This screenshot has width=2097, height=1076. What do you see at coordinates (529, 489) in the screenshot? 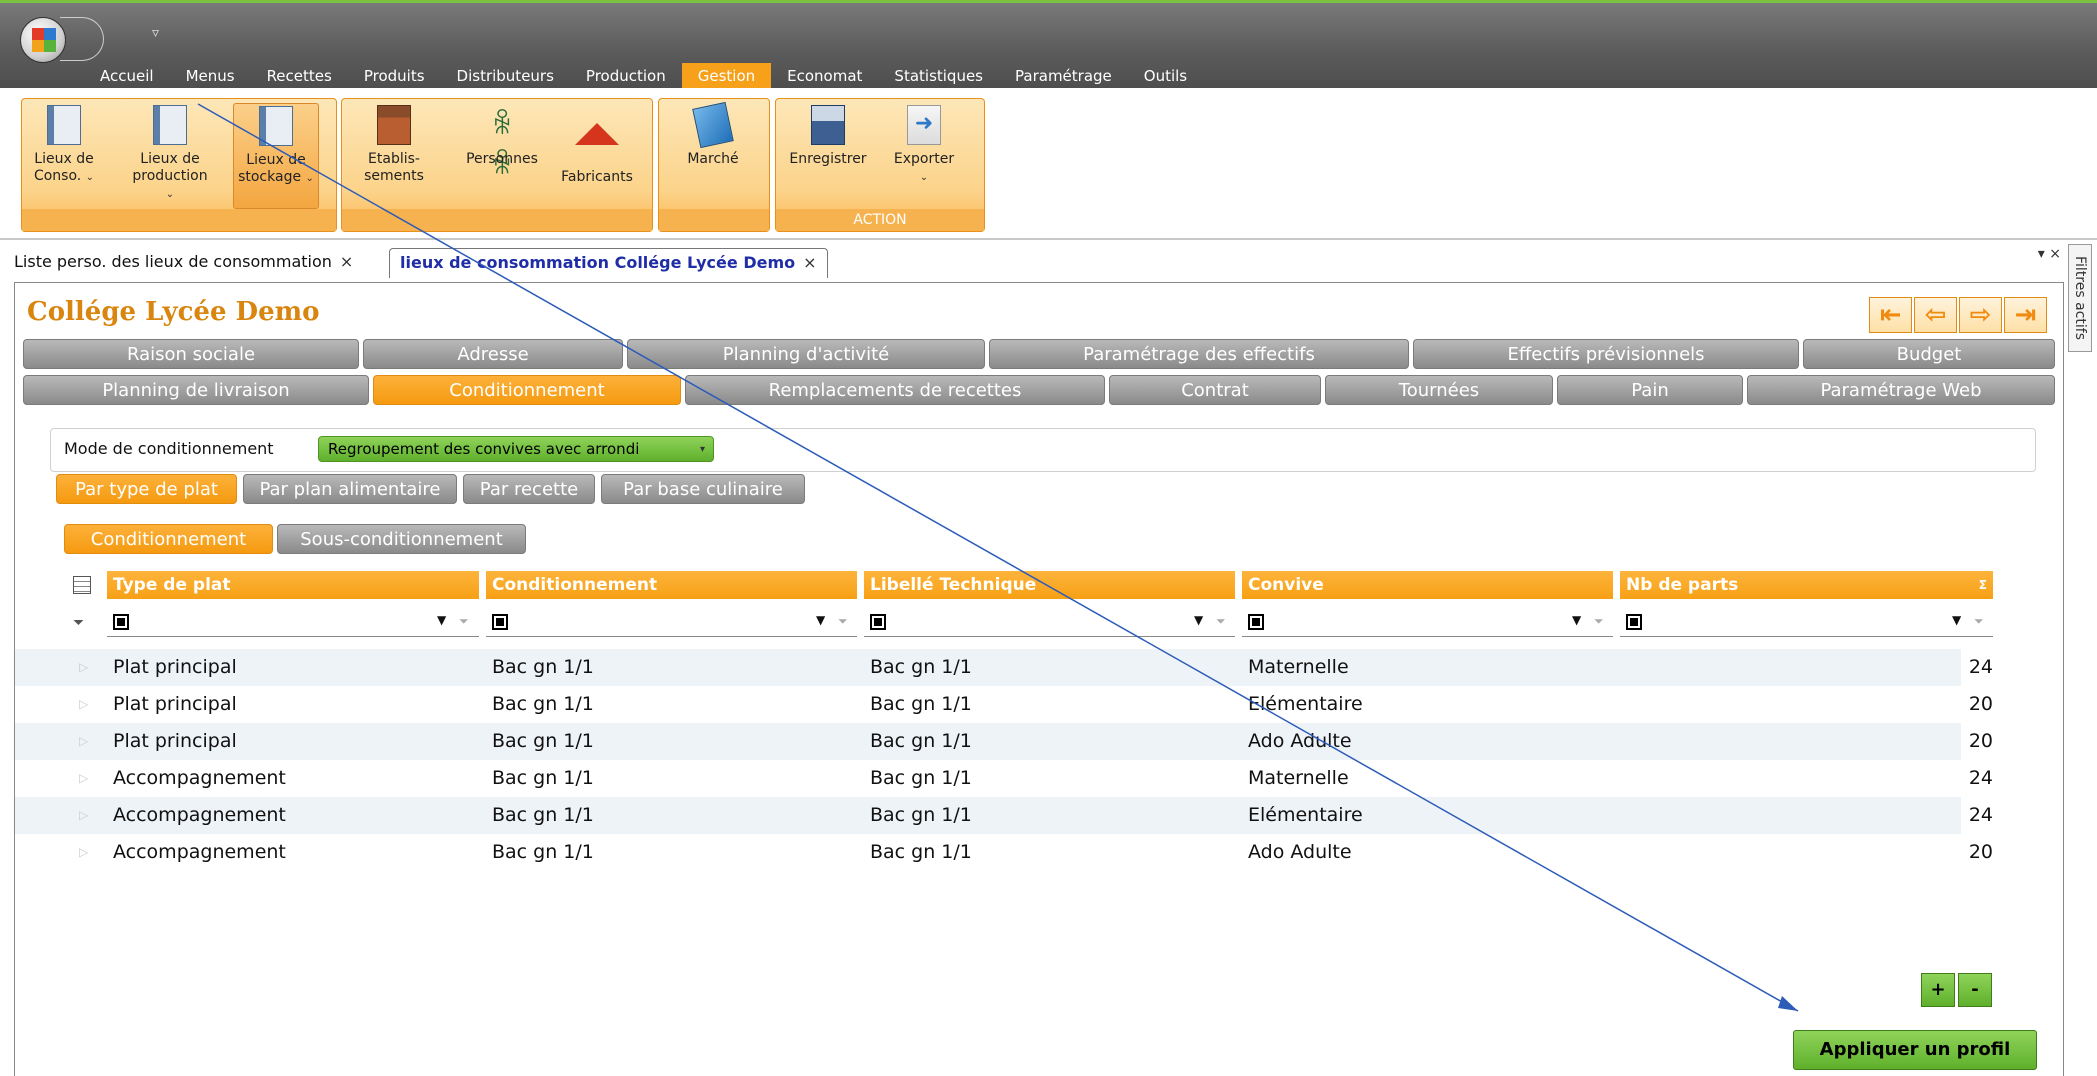
I see `subtab-par-recette: Par recette` at bounding box center [529, 489].